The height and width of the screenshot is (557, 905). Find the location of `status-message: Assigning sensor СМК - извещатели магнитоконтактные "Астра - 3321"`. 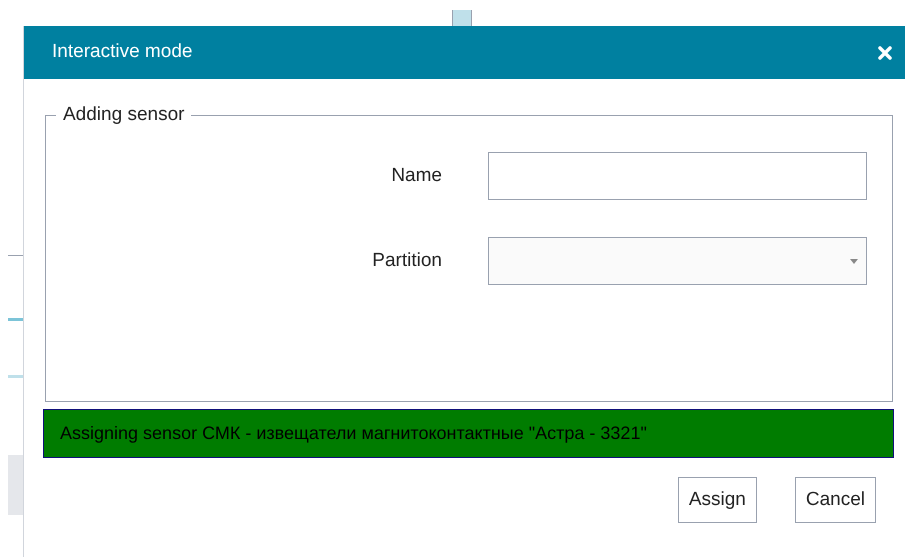

status-message: Assigning sensor СМК - извещатели магнитоконтактные "Астра - 3321" is located at coordinates (468, 433).